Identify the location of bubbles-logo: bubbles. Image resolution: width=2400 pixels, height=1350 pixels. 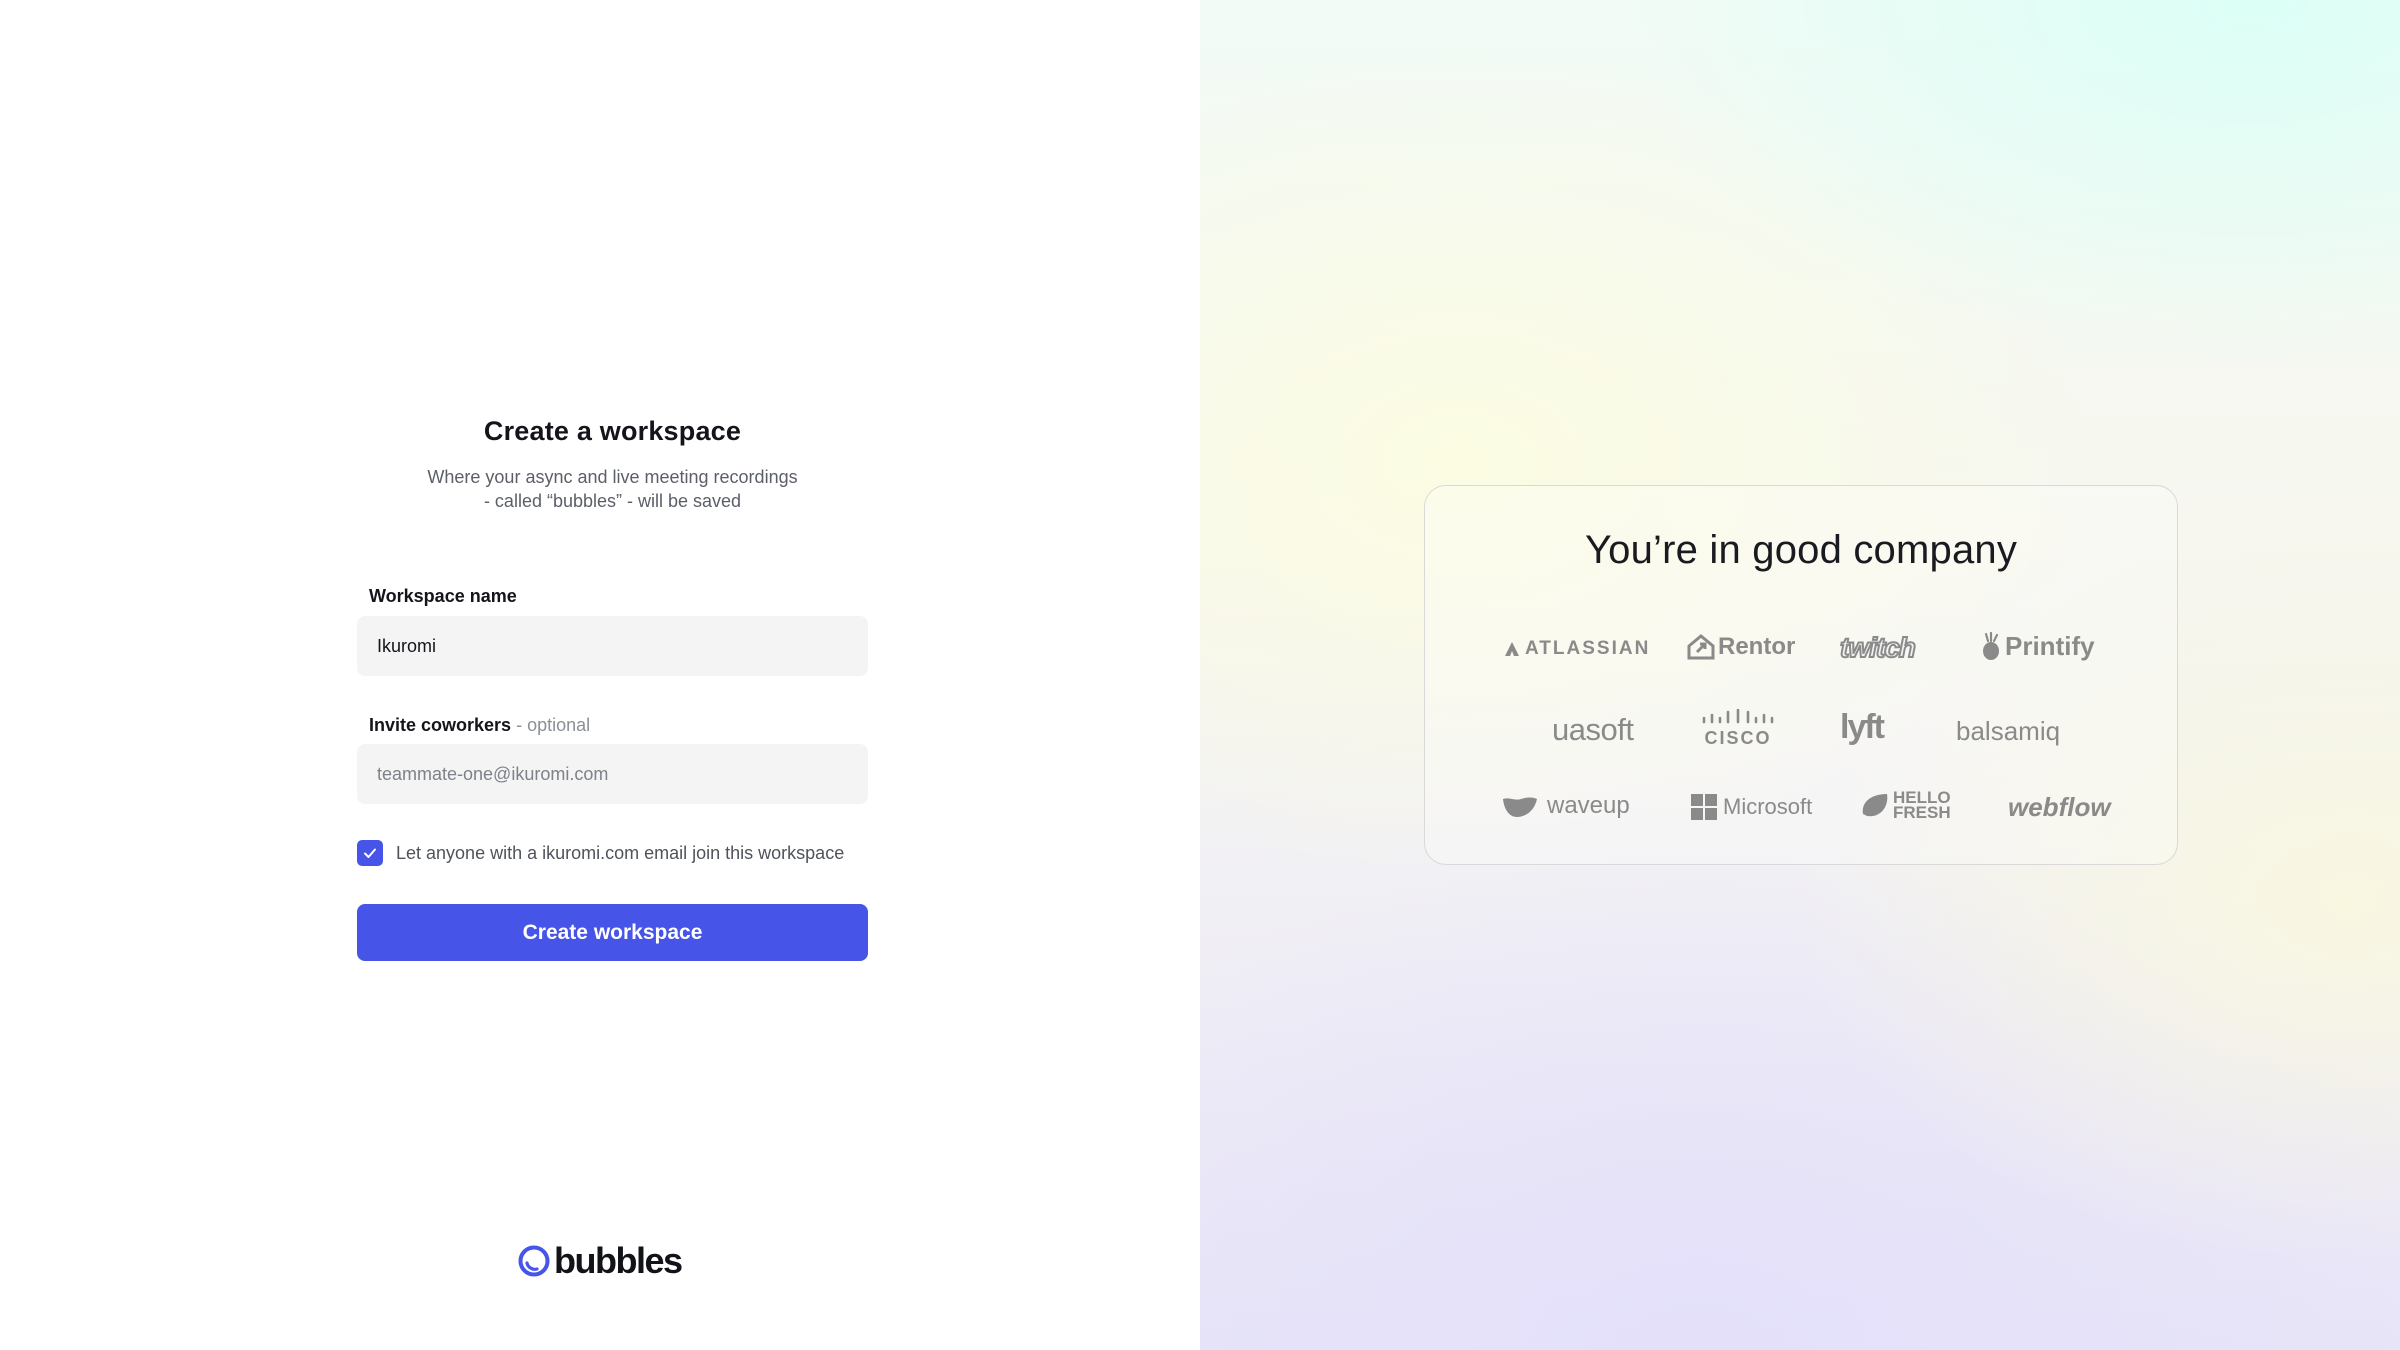
(600, 1261).